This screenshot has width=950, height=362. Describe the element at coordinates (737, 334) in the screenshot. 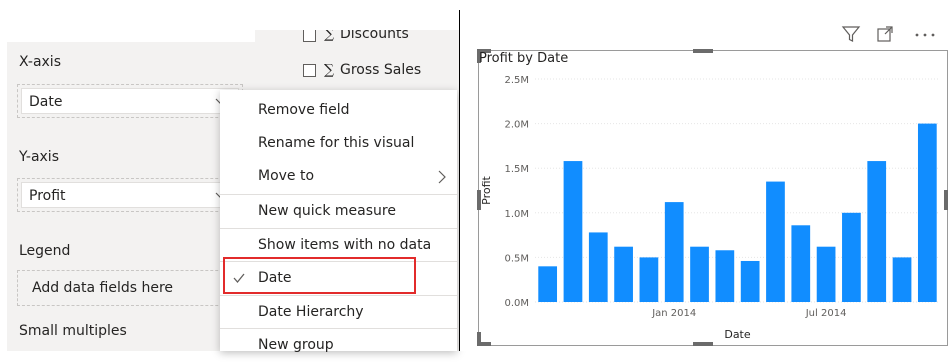

I see `x-axis-title: Date` at that location.